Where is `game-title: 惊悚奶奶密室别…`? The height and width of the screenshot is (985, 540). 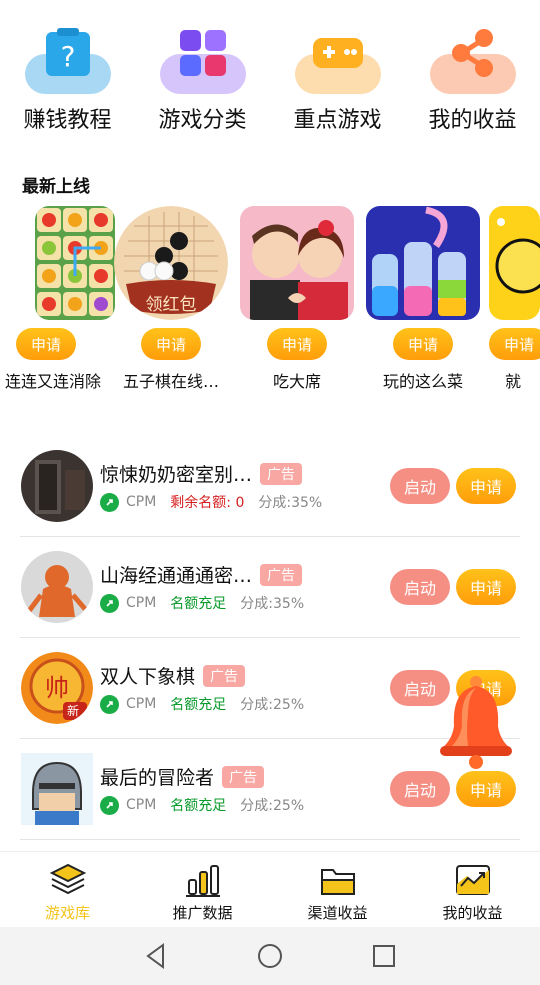
game-title: 惊悚奶奶密室别… is located at coordinates (176, 475).